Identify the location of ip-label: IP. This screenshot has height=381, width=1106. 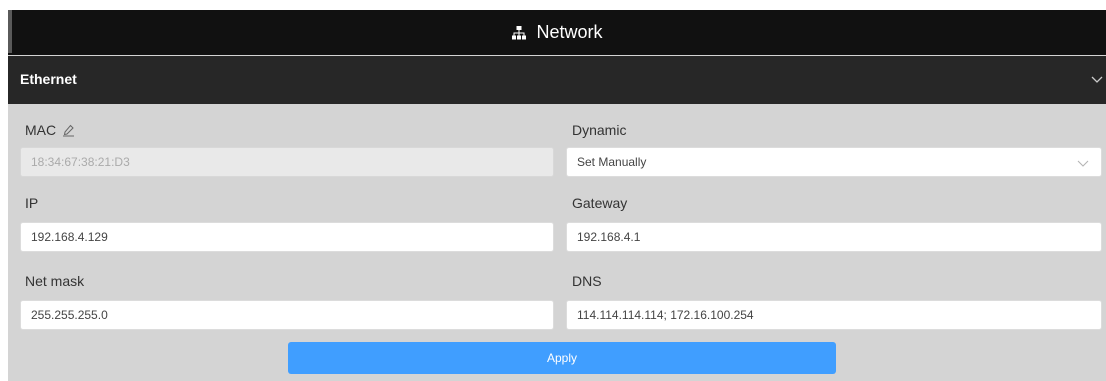
(32, 203).